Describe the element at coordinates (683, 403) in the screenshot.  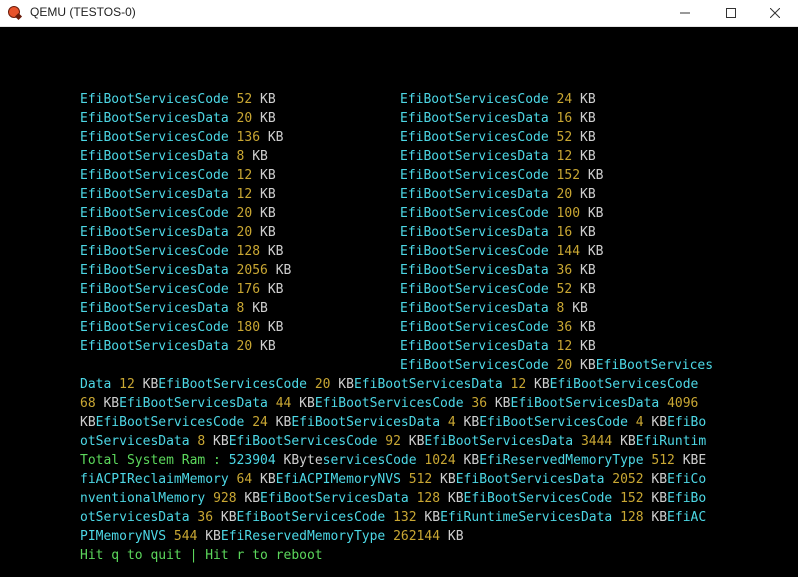
I see `console-text: 4096` at that location.